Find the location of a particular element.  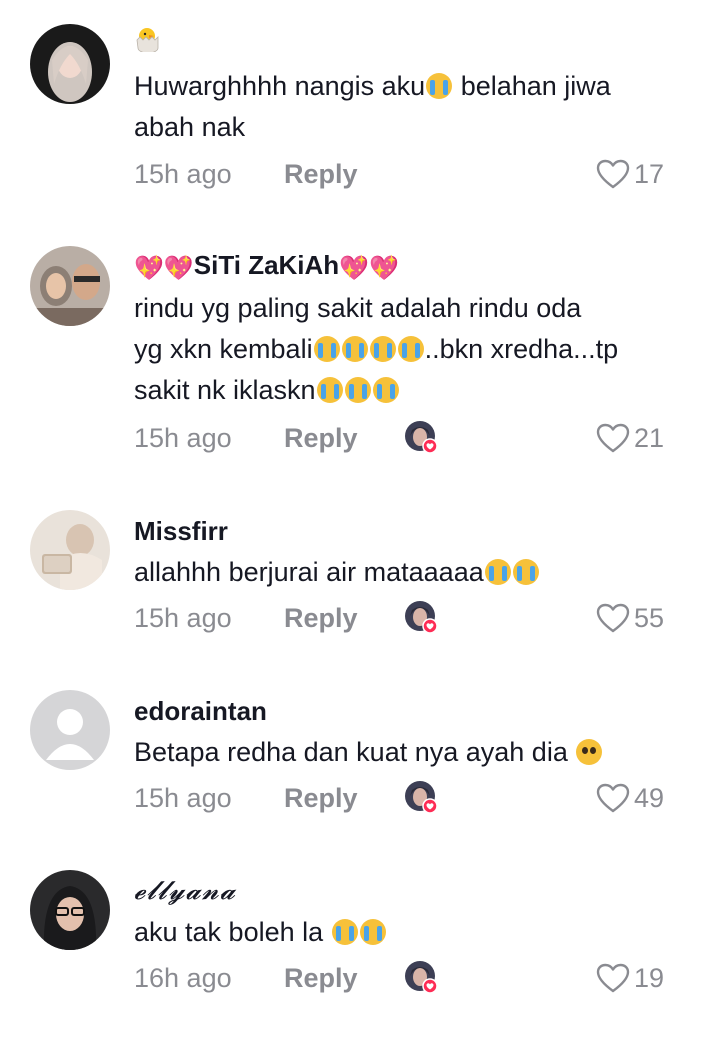

like-button: 55 is located at coordinates (630, 618).